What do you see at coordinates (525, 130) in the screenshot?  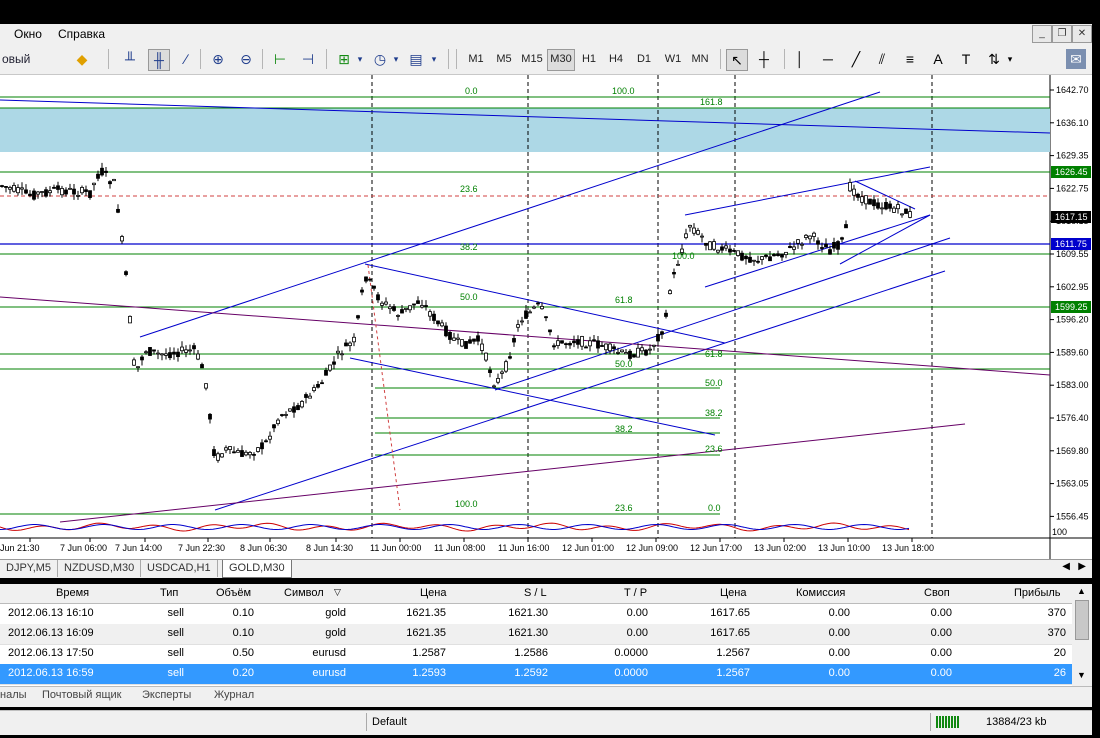 I see `resistance-zone` at bounding box center [525, 130].